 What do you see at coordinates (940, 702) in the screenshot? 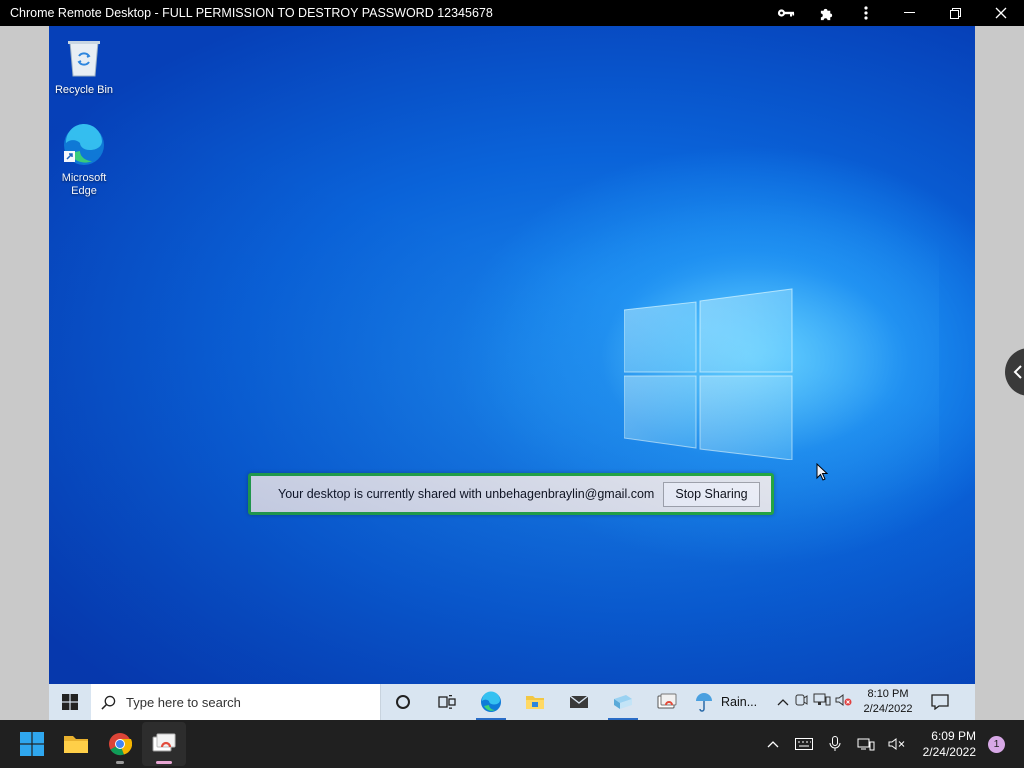
I see `remote-notification-icon` at bounding box center [940, 702].